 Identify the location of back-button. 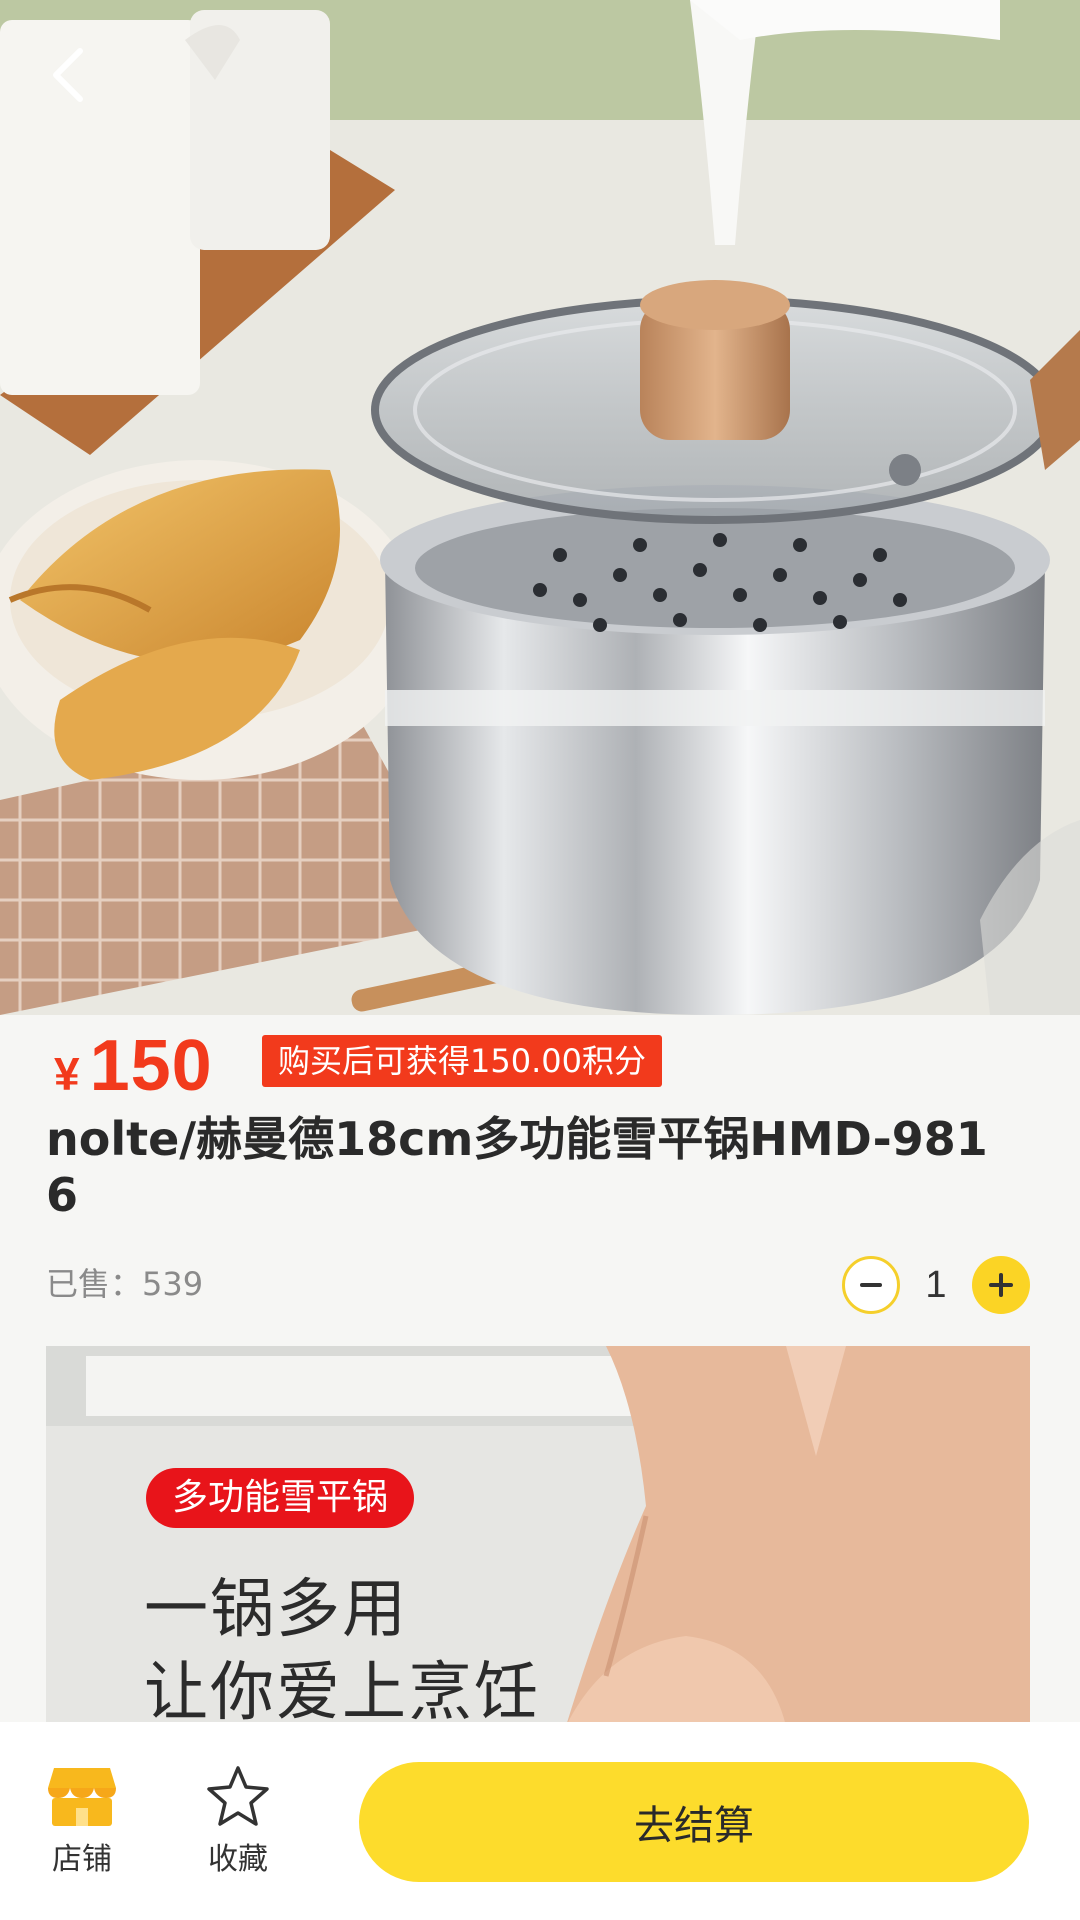
(68, 75).